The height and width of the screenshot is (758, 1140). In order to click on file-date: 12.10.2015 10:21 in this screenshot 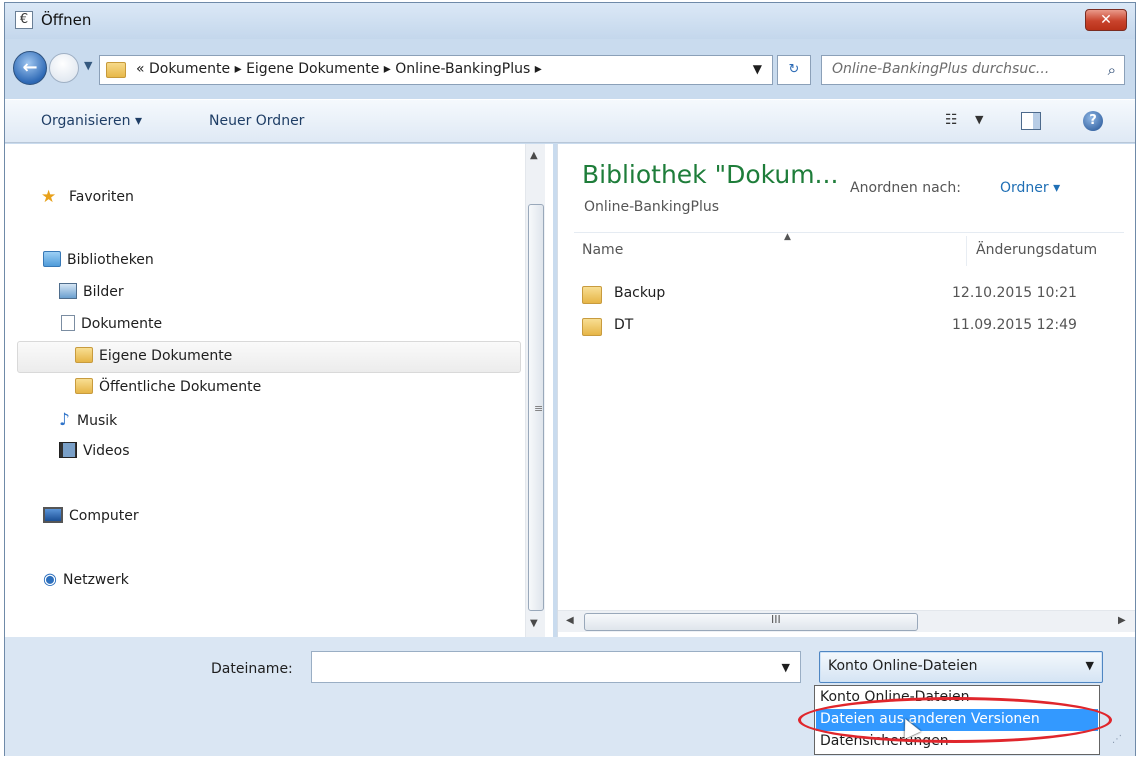, I will do `click(1014, 293)`.